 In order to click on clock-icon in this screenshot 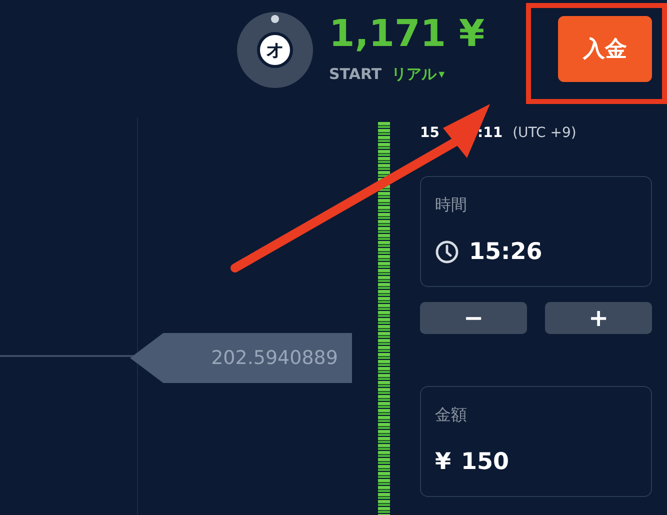, I will do `click(447, 252)`.